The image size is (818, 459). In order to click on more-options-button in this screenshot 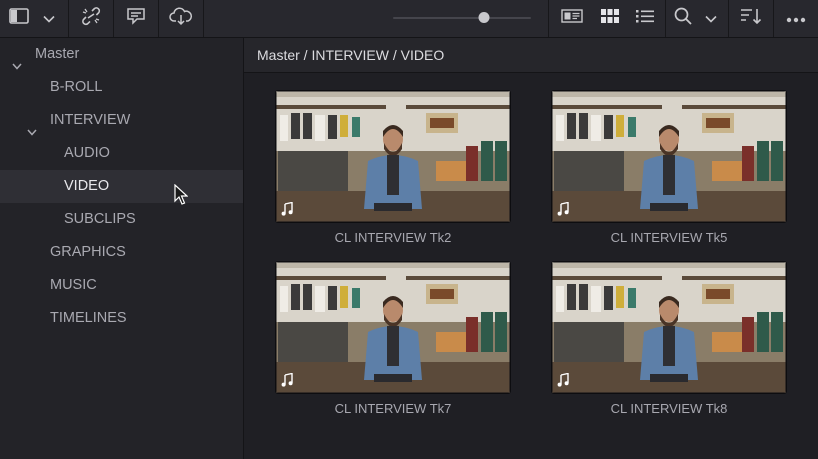, I will do `click(796, 18)`.